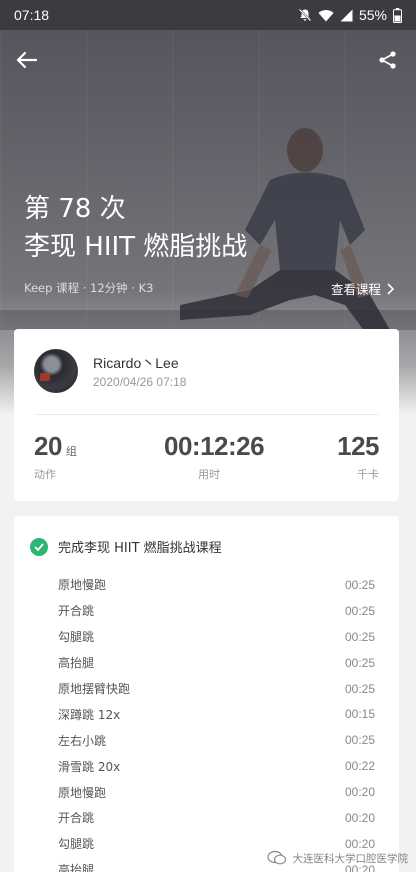  Describe the element at coordinates (56, 371) in the screenshot. I see `avatar` at that location.